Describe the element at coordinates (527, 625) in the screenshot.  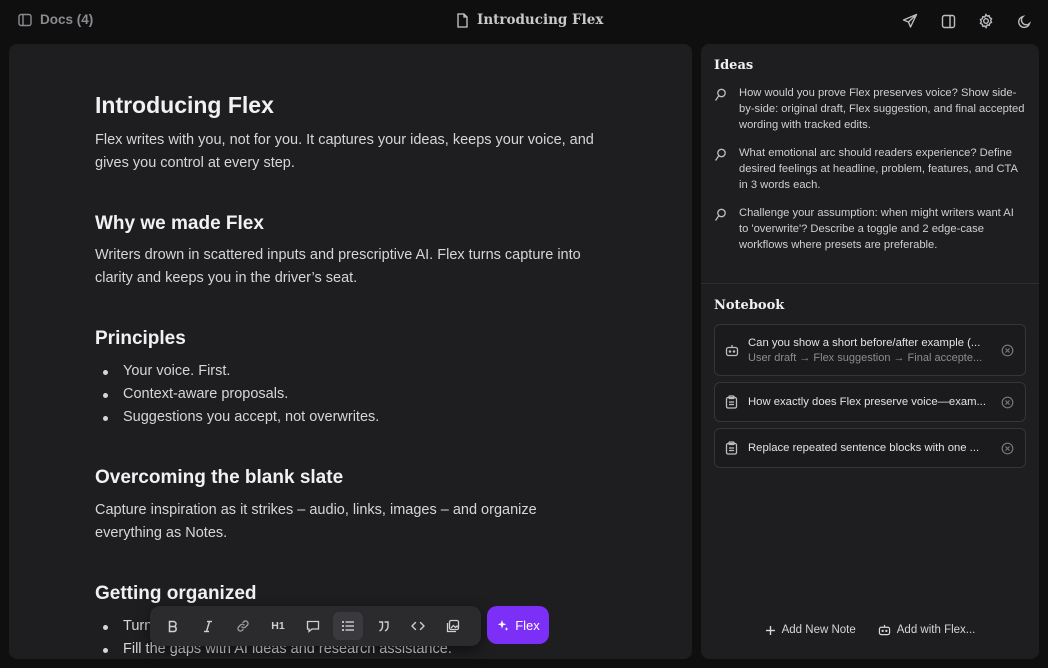
I see `flex-button-label: Flex` at that location.